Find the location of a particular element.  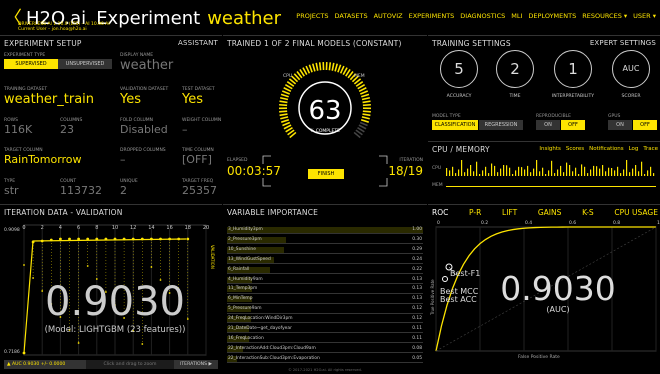

assistant-link: ASSISTANT is located at coordinates (198, 43).